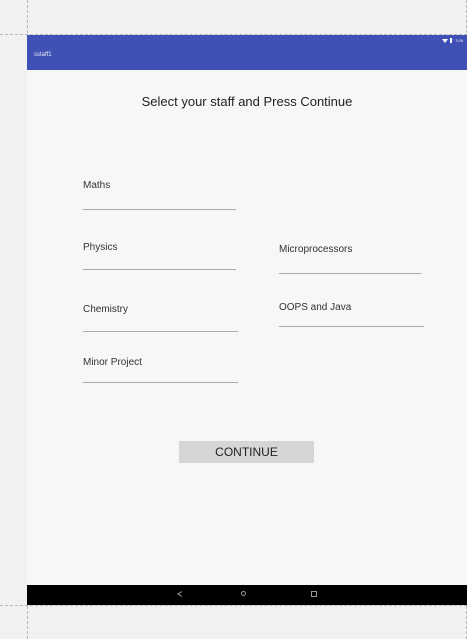 Image resolution: width=467 pixels, height=639 pixels. What do you see at coordinates (314, 594) in the screenshot?
I see `recent-apps-icon` at bounding box center [314, 594].